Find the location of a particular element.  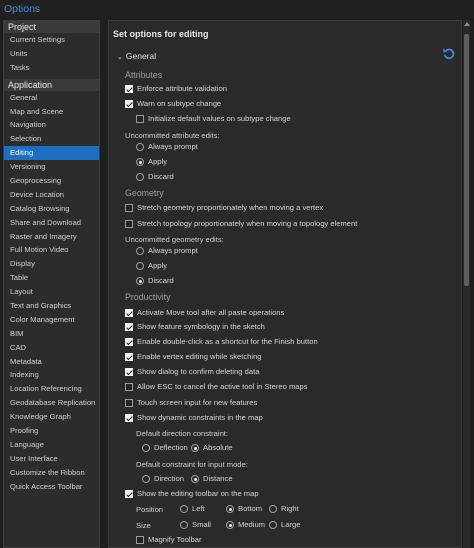

scroll-up-arrow-icon is located at coordinates (467, 24).